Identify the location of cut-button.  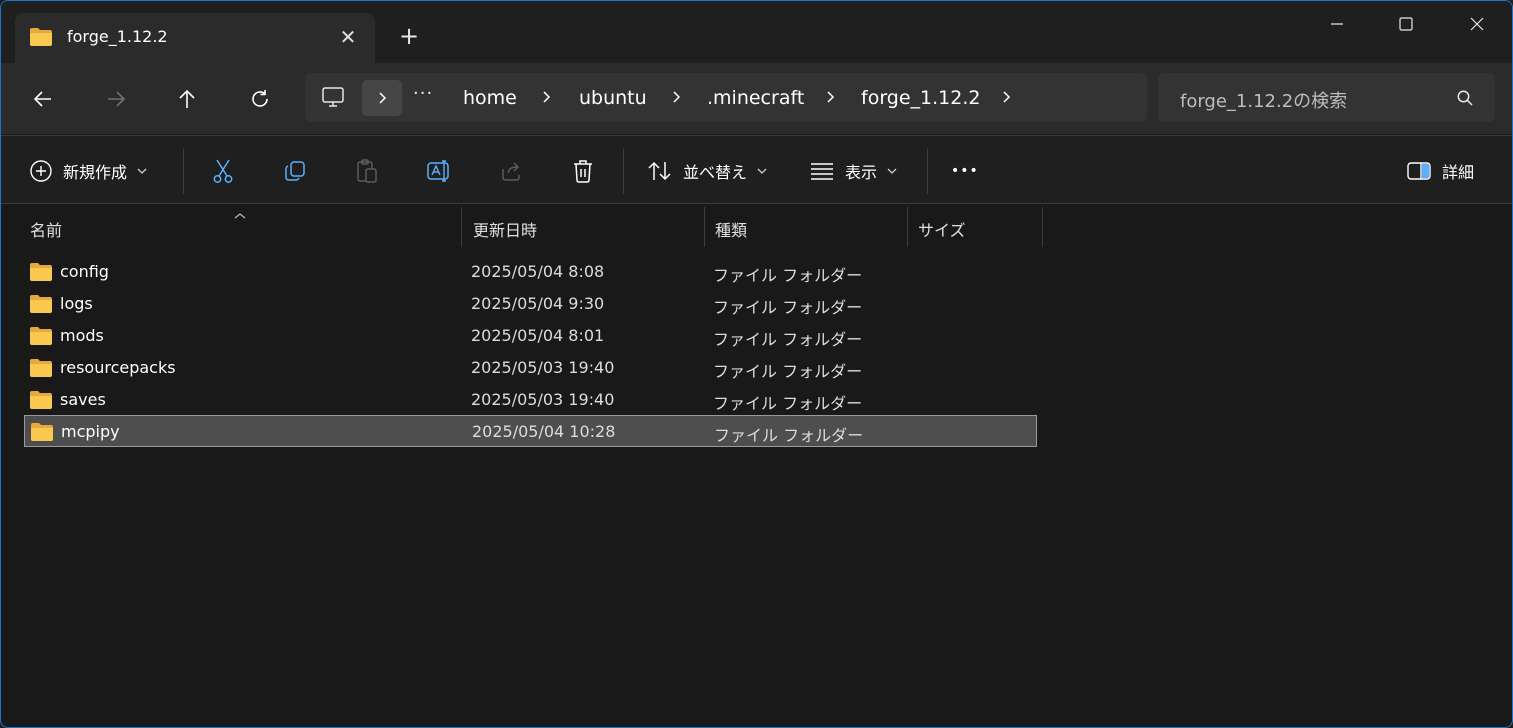
(223, 171).